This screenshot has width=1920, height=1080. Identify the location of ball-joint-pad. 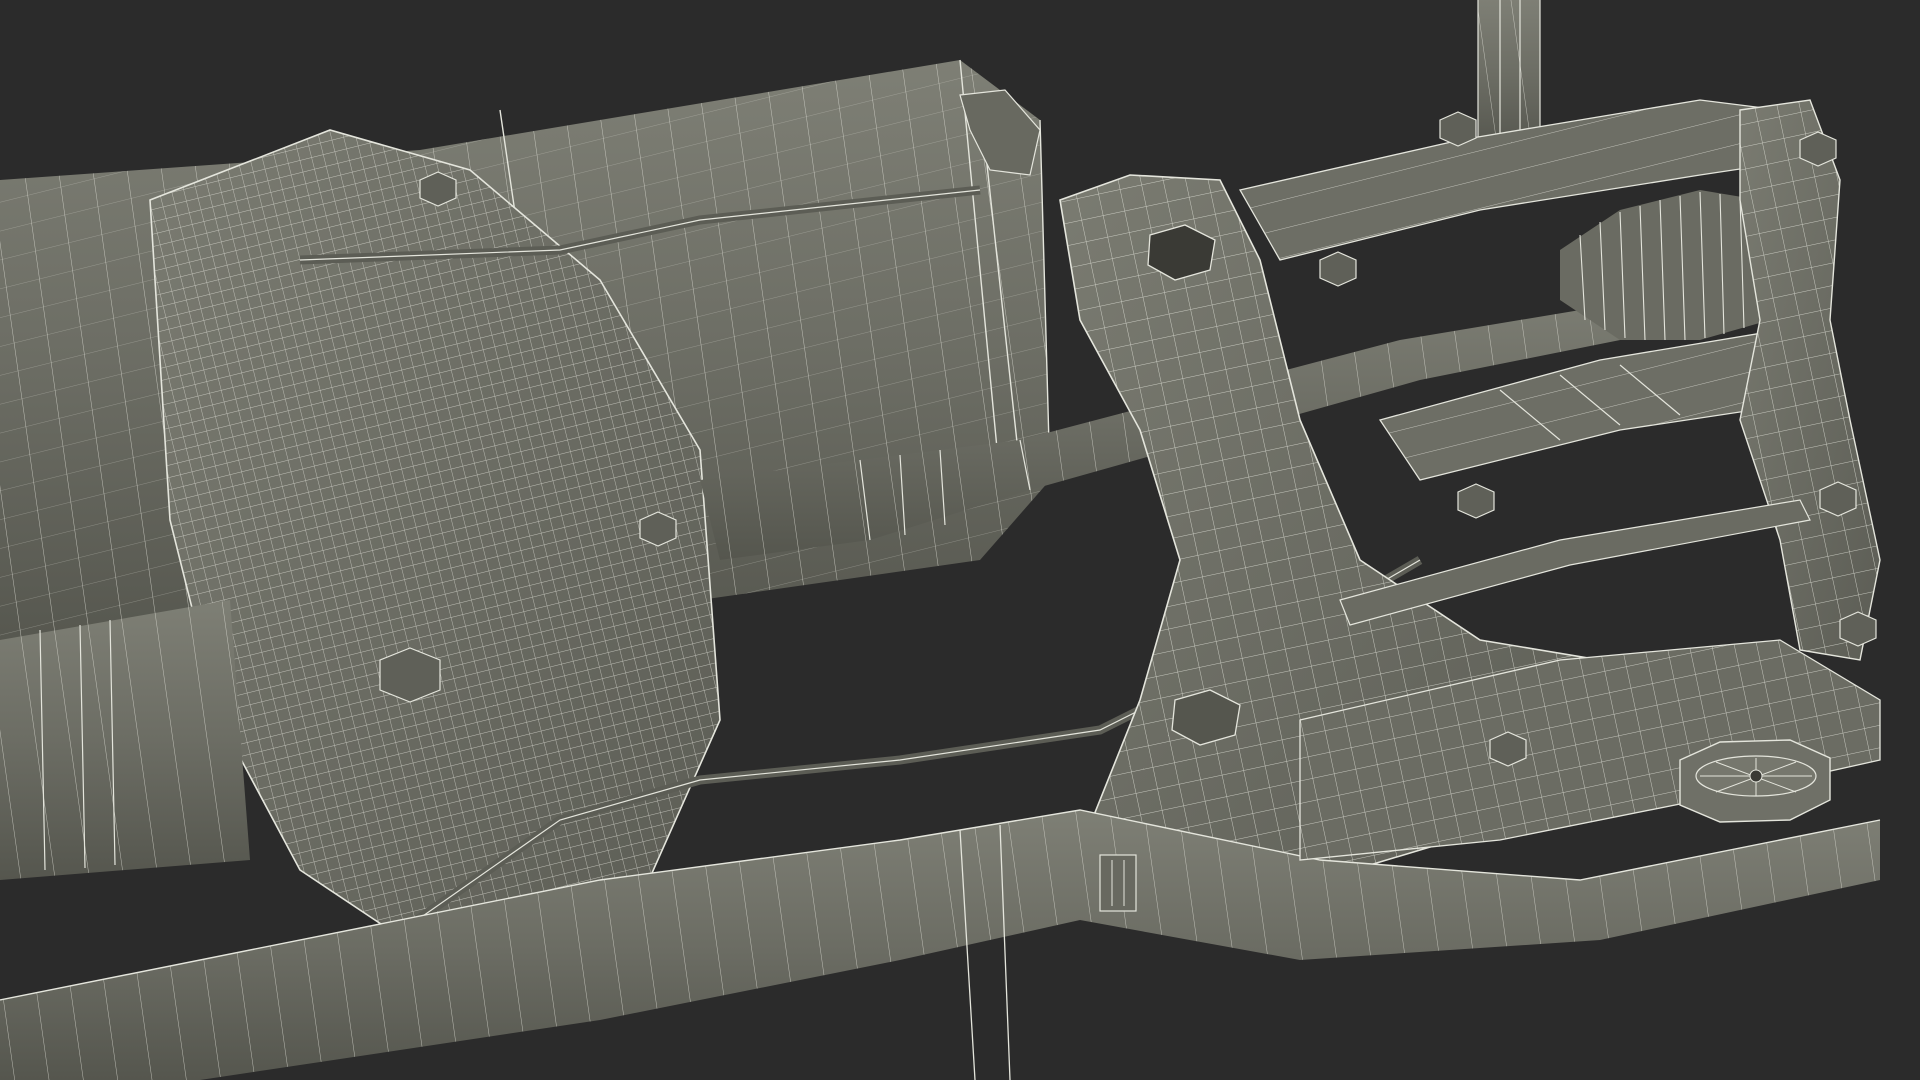
(1755, 781).